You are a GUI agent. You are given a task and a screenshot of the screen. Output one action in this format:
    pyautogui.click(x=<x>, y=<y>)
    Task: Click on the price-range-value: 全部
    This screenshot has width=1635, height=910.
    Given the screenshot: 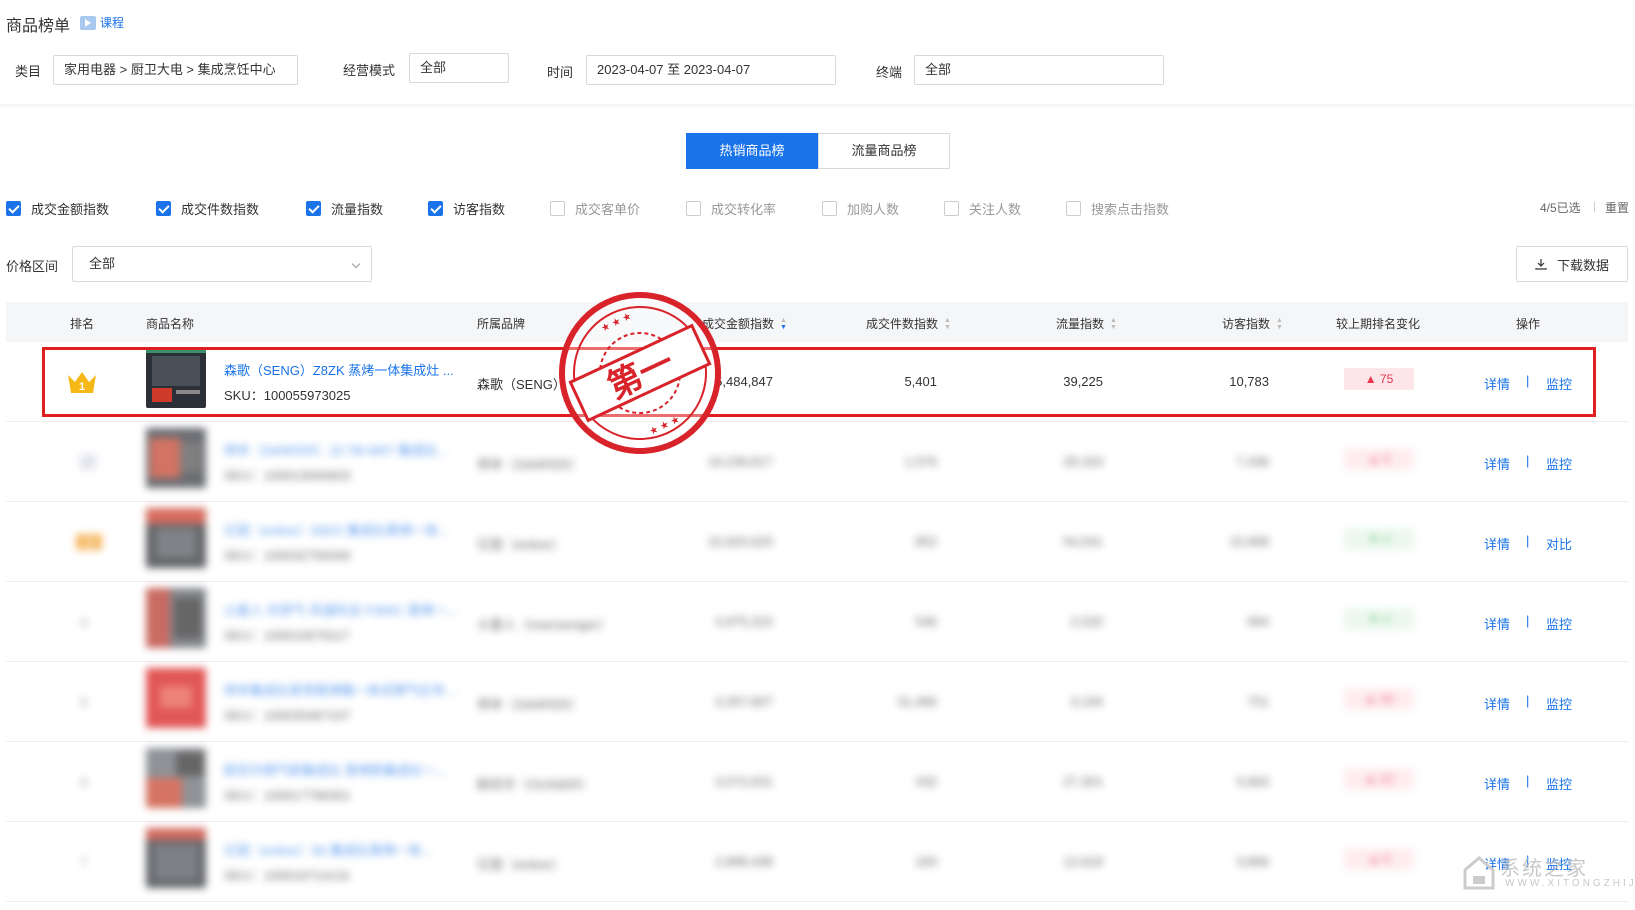 What is the action you would take?
    pyautogui.click(x=102, y=263)
    